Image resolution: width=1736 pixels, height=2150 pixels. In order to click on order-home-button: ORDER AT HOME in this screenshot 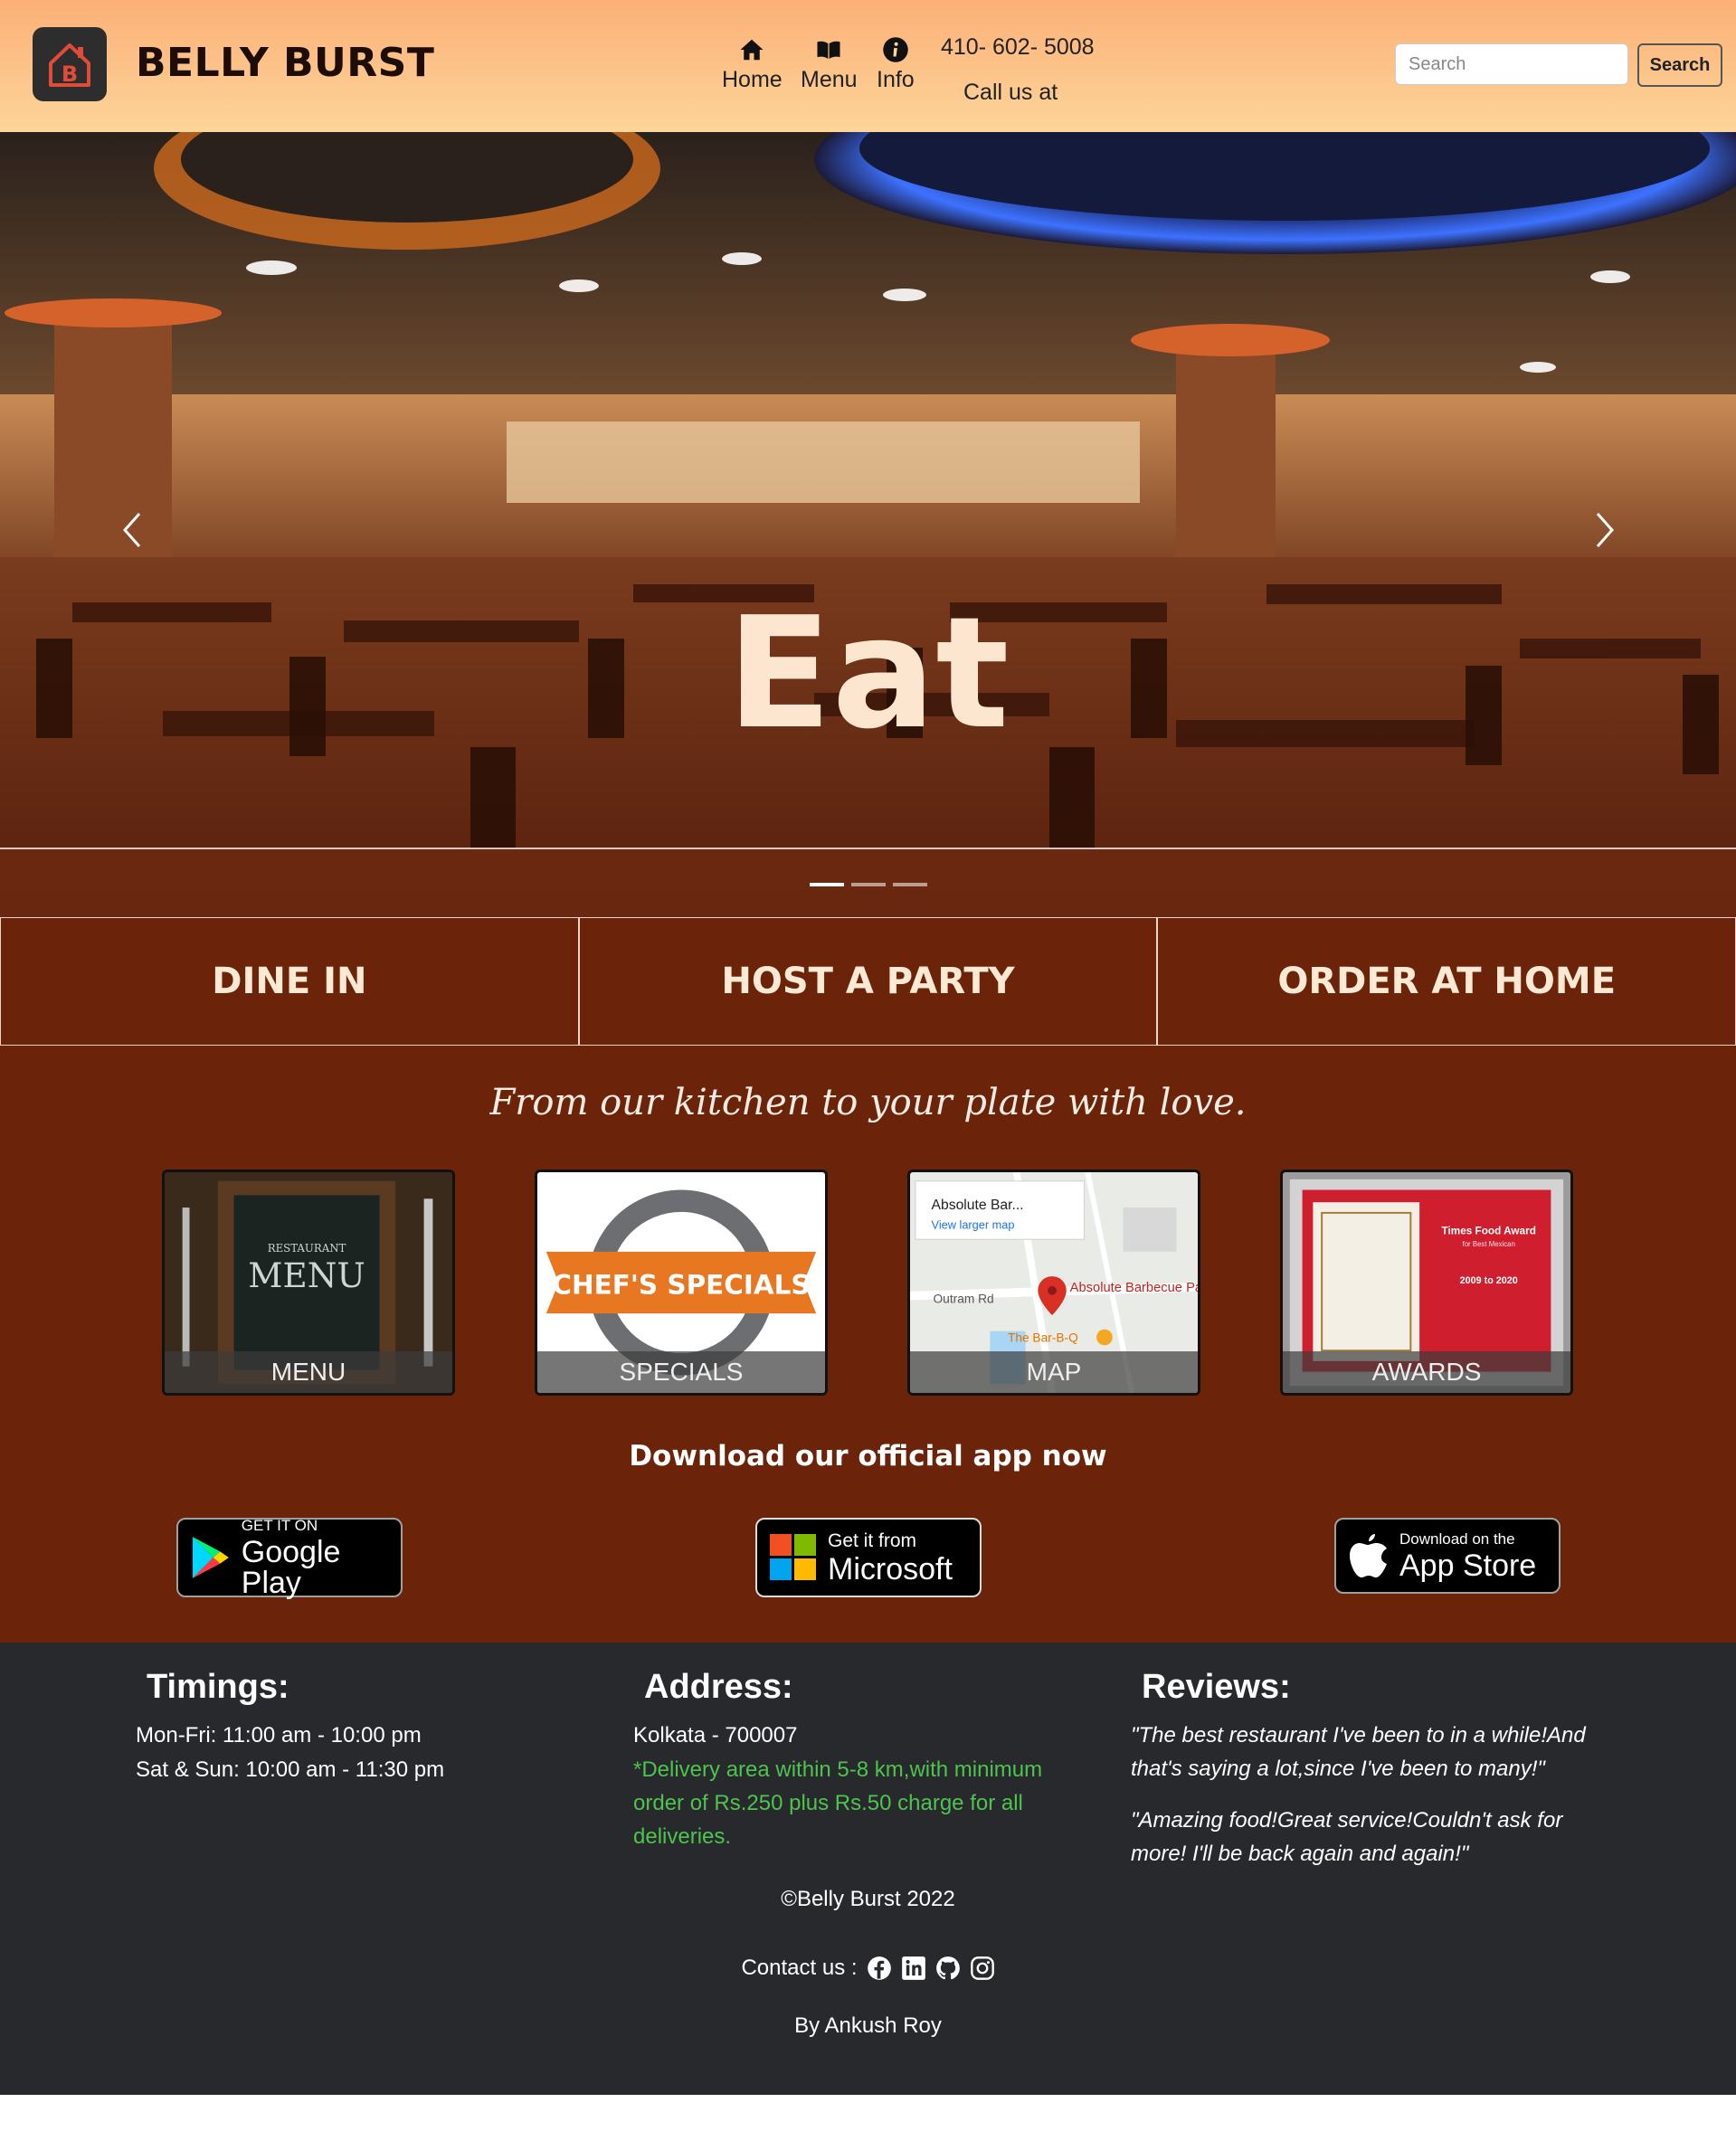, I will do `click(1446, 982)`.